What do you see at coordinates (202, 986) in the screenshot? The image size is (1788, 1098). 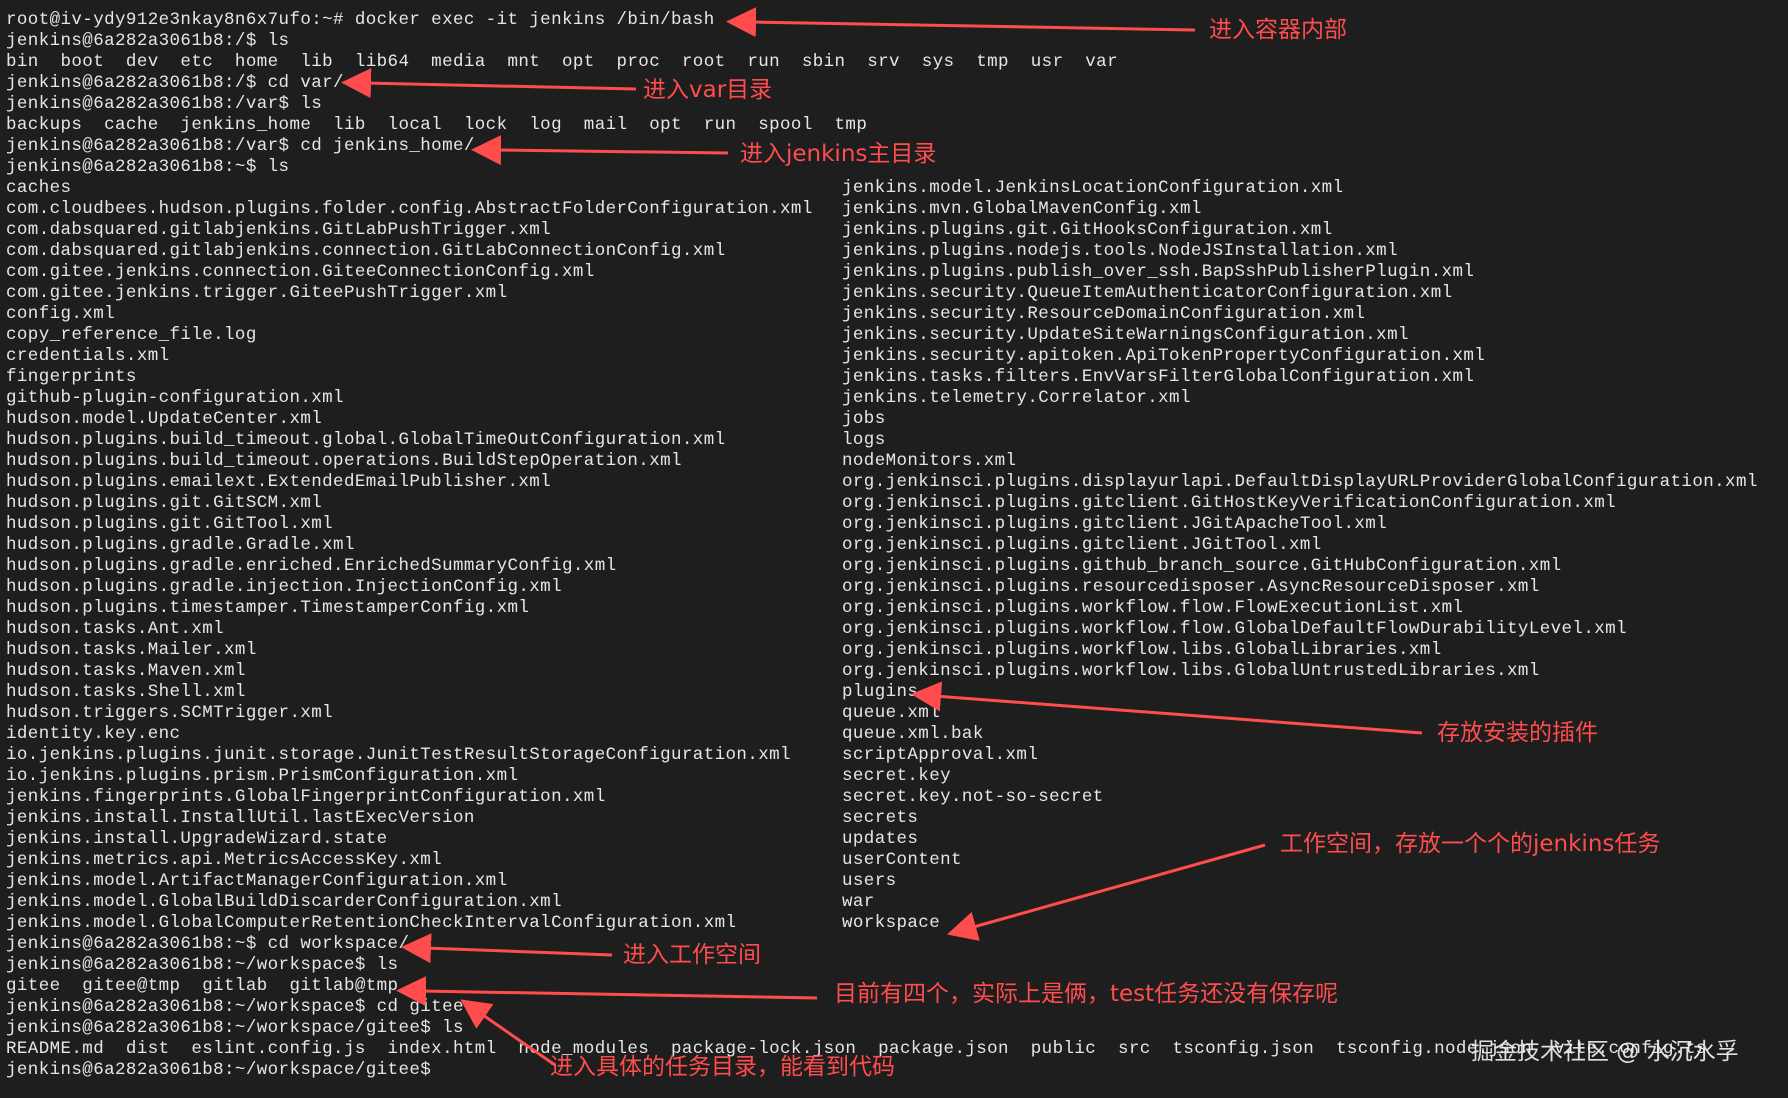 I see `output-line: gitee gitee@tmp gitlab gitlab@tmp` at bounding box center [202, 986].